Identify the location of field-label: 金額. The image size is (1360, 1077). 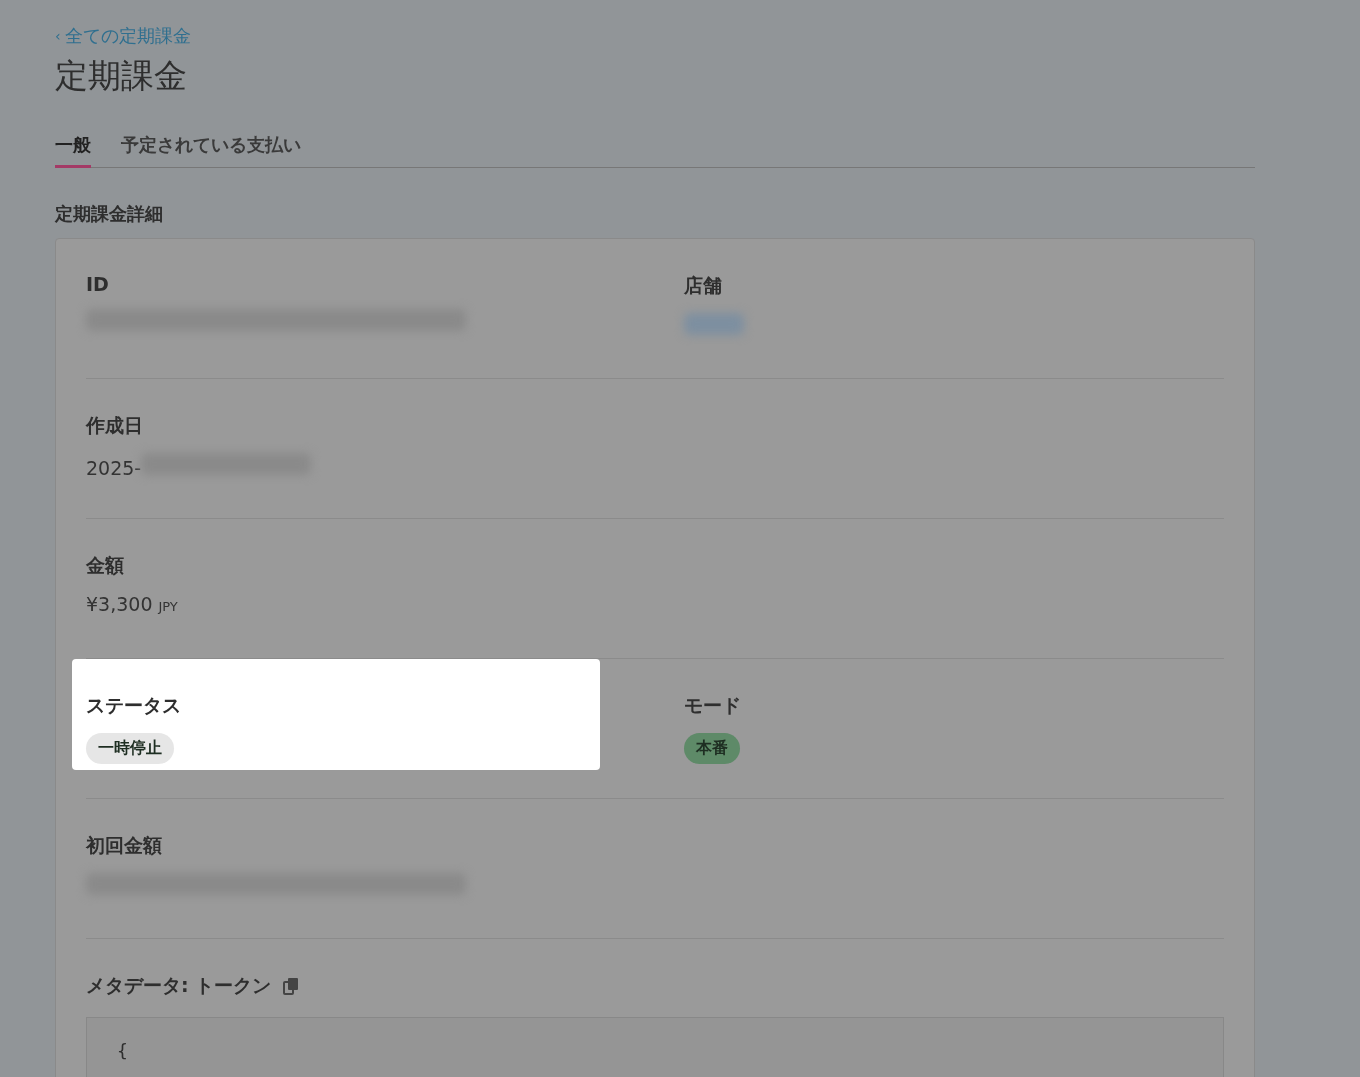
(105, 565).